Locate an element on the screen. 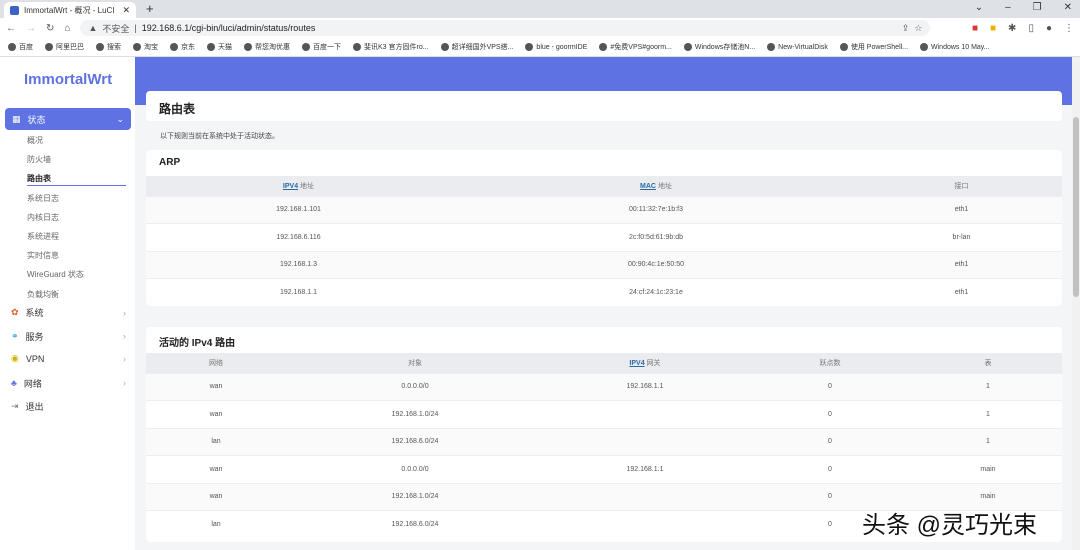  sidebar-subitem: 内核日志 is located at coordinates (43, 217).